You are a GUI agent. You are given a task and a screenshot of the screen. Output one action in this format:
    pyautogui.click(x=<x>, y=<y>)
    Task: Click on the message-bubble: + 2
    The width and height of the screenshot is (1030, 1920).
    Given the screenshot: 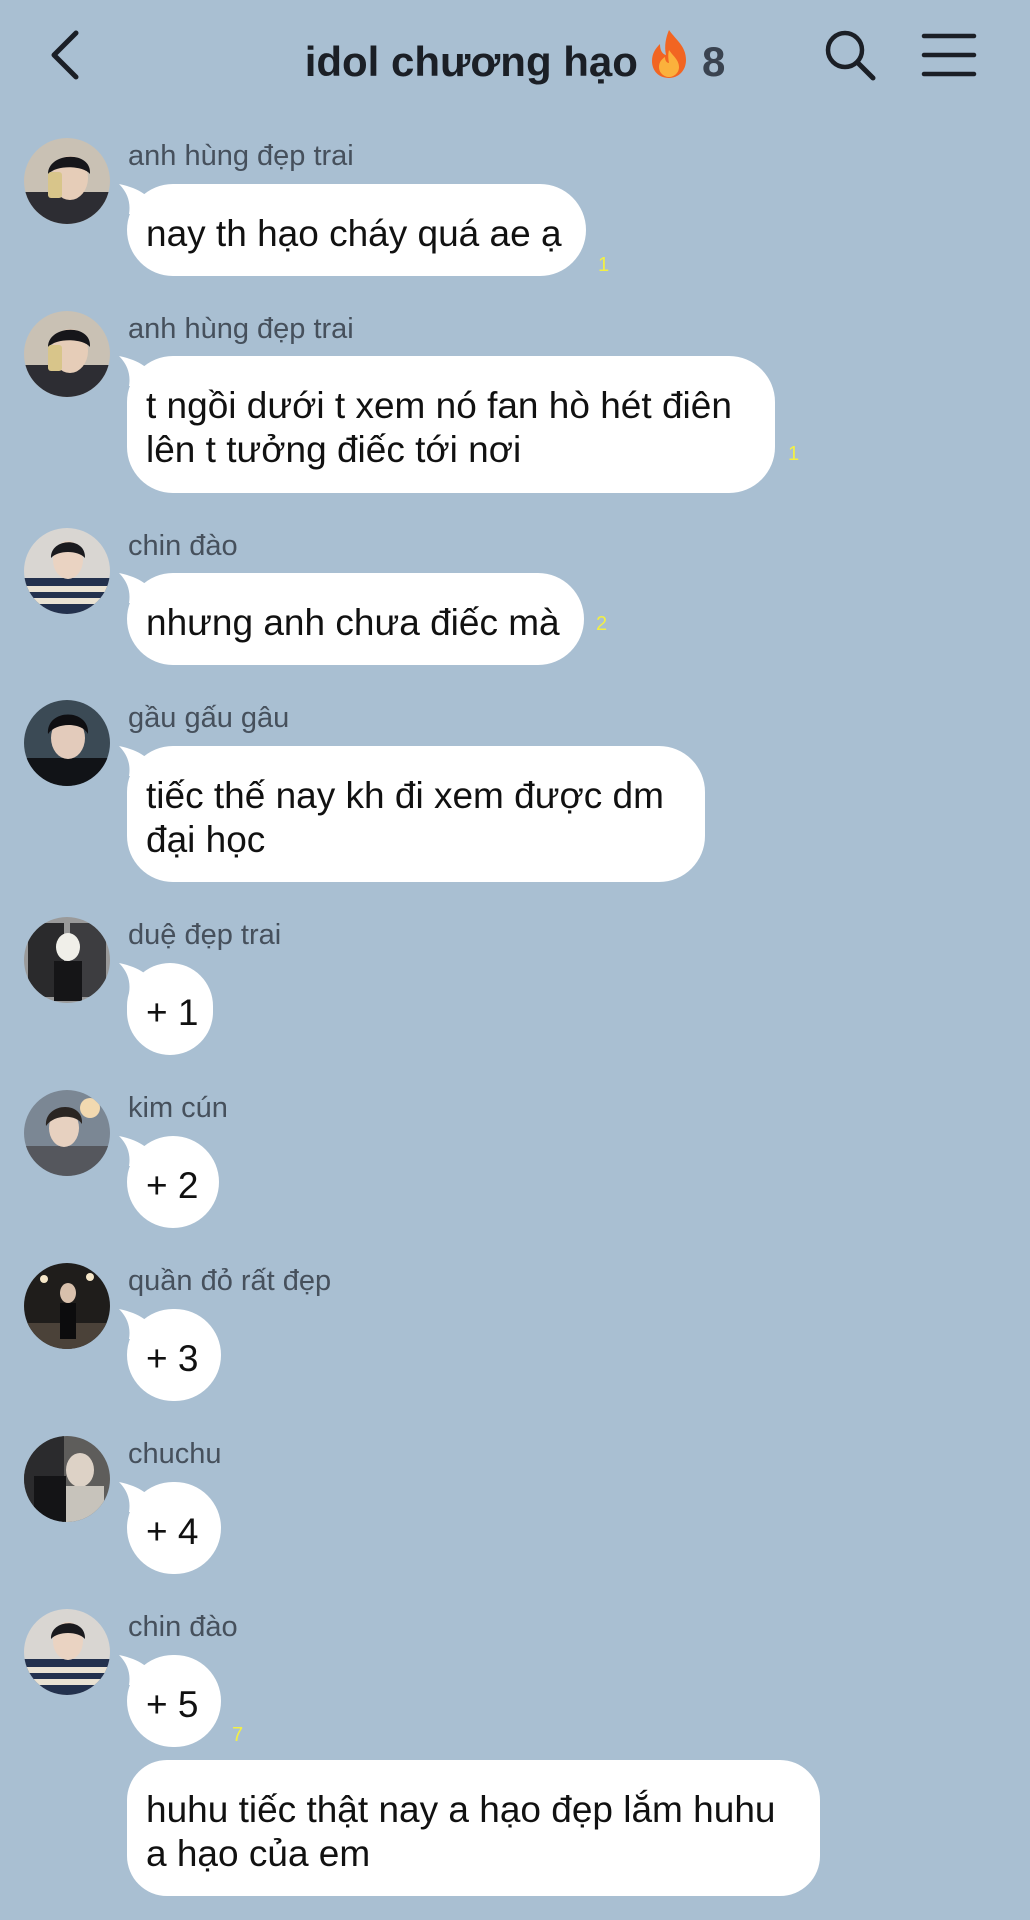 What is the action you would take?
    pyautogui.click(x=169, y=1182)
    